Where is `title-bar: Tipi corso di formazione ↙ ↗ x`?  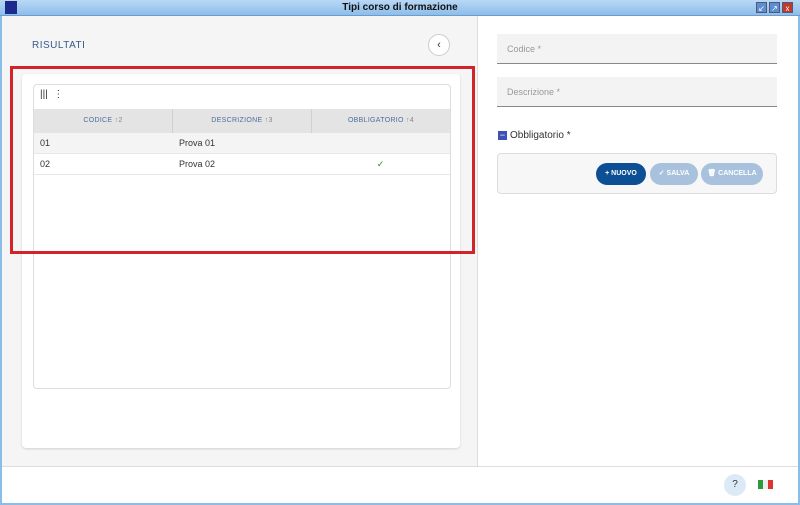
title-bar: Tipi corso di formazione ↙ ↗ x is located at coordinates (400, 8).